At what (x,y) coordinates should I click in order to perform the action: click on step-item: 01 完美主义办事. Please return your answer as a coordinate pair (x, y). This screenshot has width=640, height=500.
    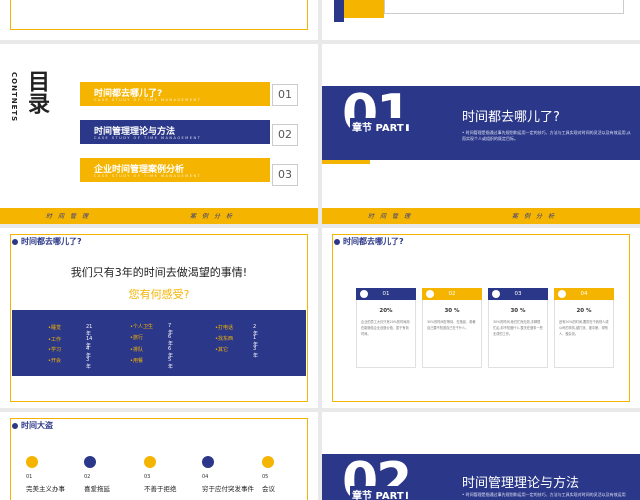
    Looking at the image, I should click on (46, 474).